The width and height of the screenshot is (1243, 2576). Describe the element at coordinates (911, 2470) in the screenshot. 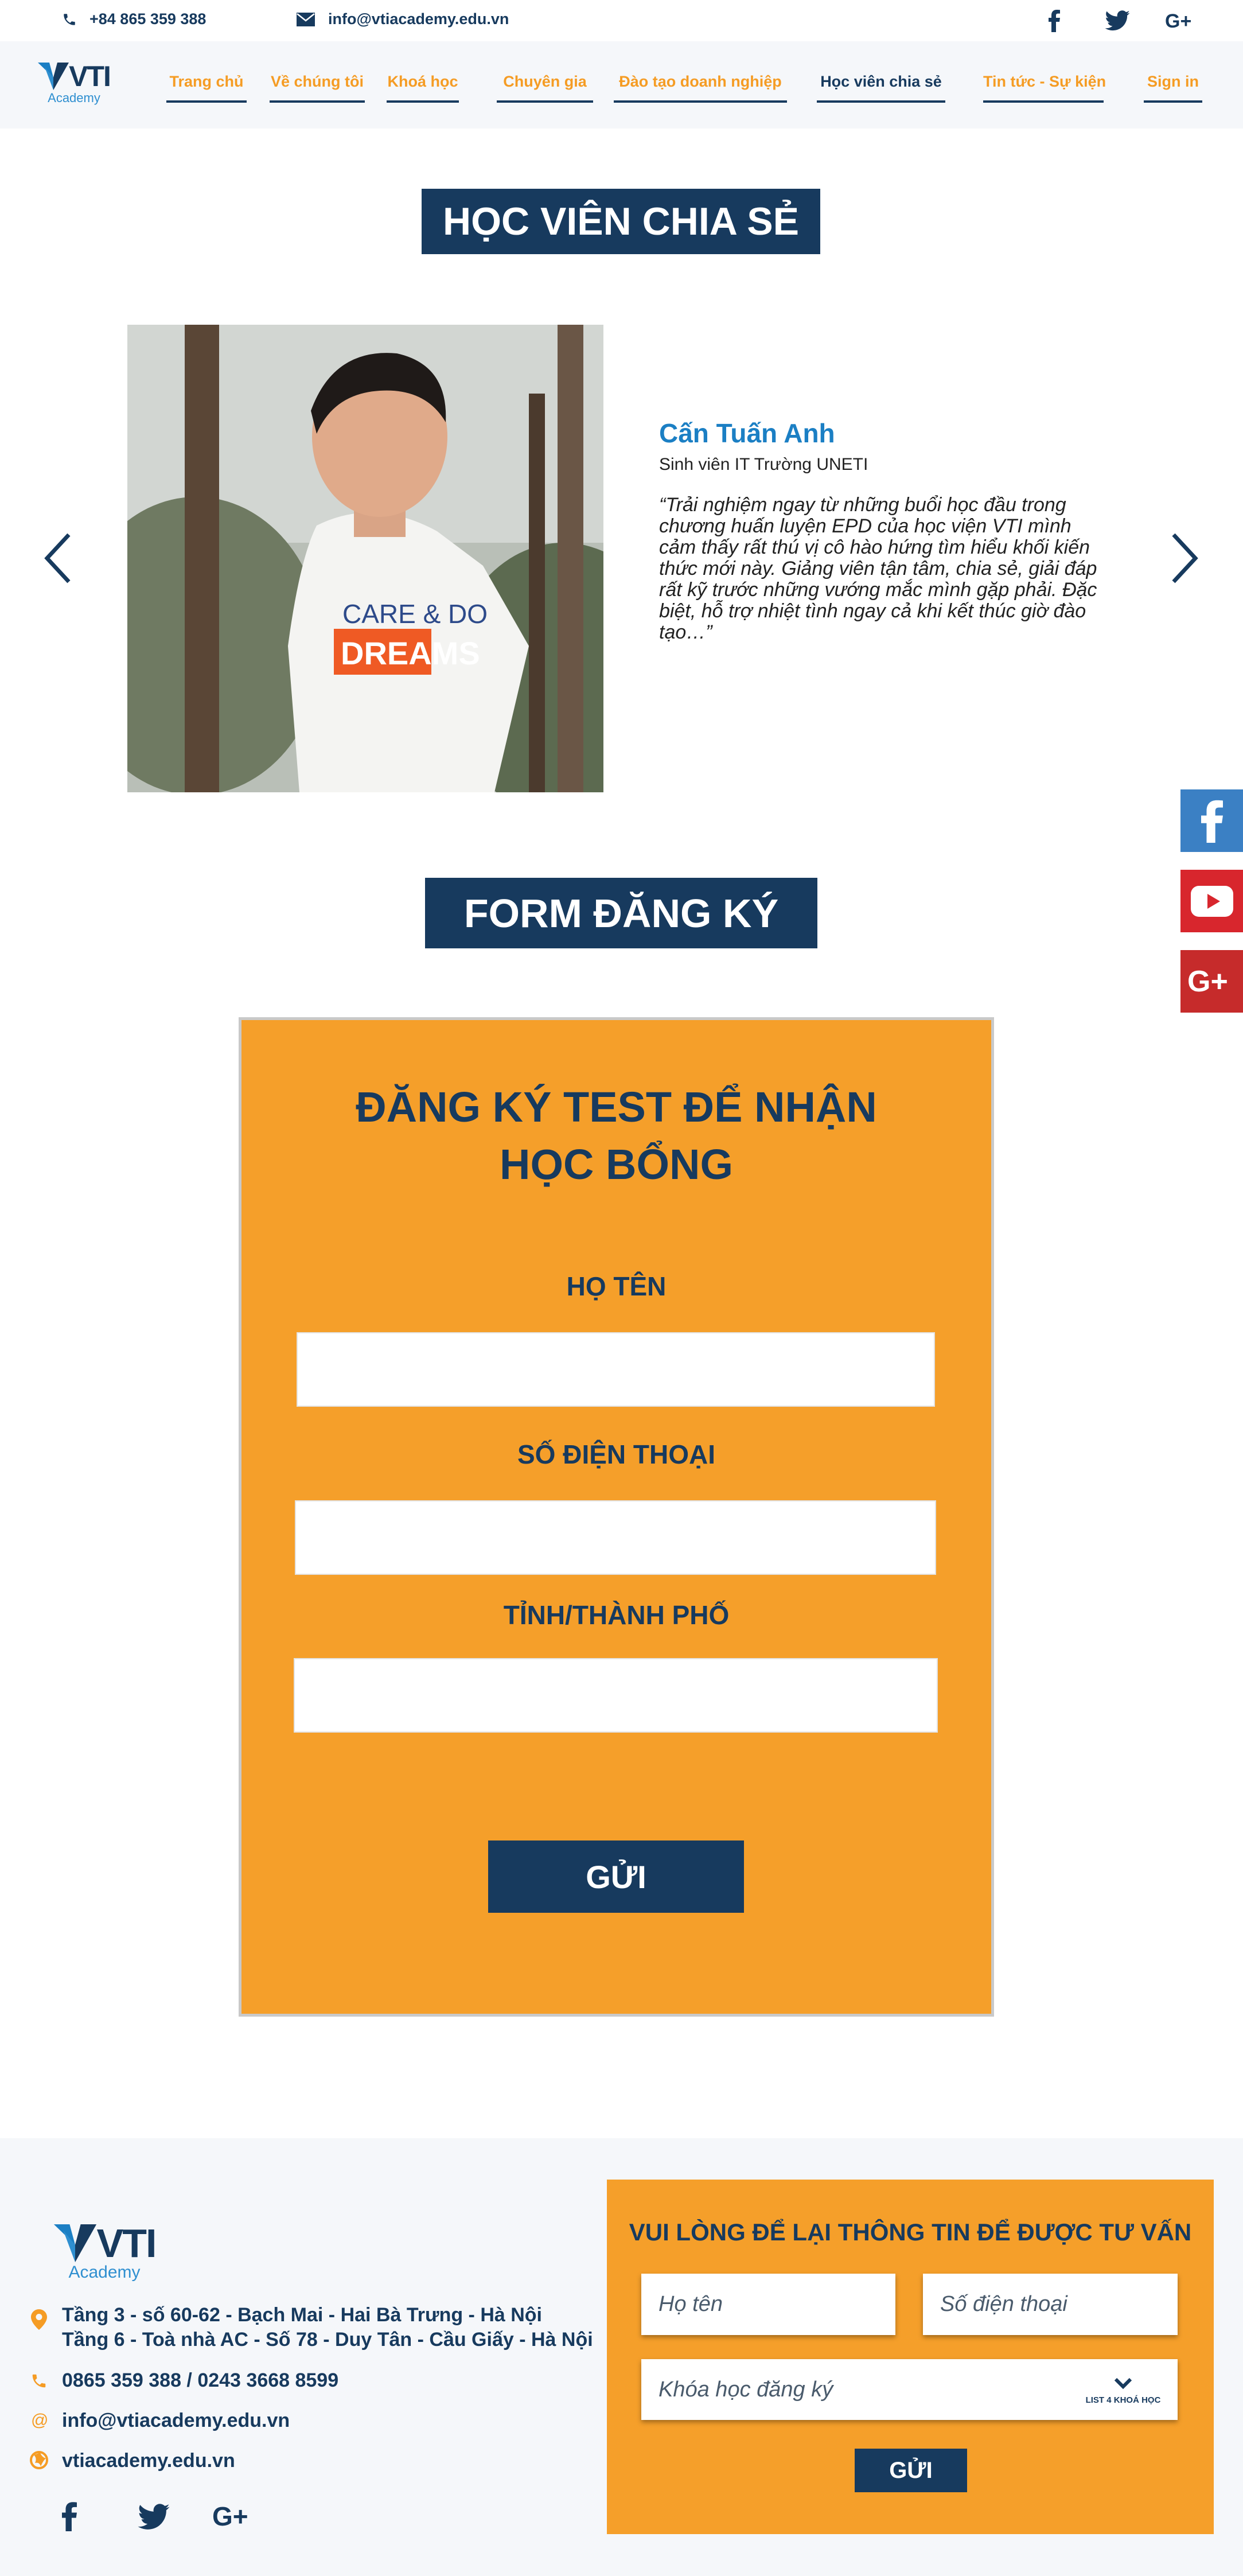

I see `consult-submit-button: GỬI` at that location.